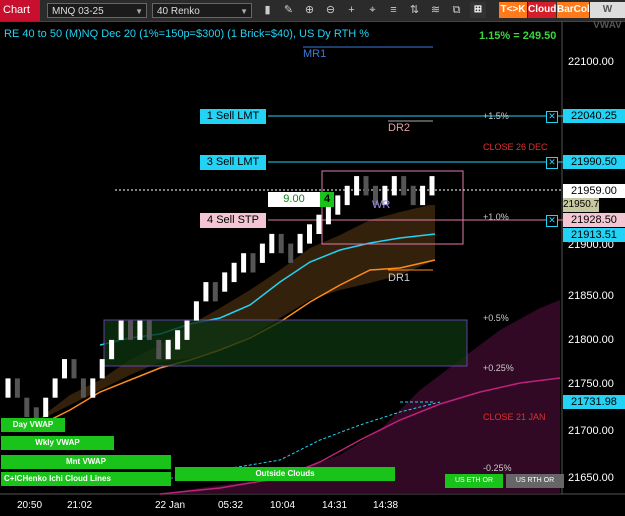 This screenshot has width=625, height=516. Describe the element at coordinates (591, 62) in the screenshot. I see `price-label: 22100.00` at that location.